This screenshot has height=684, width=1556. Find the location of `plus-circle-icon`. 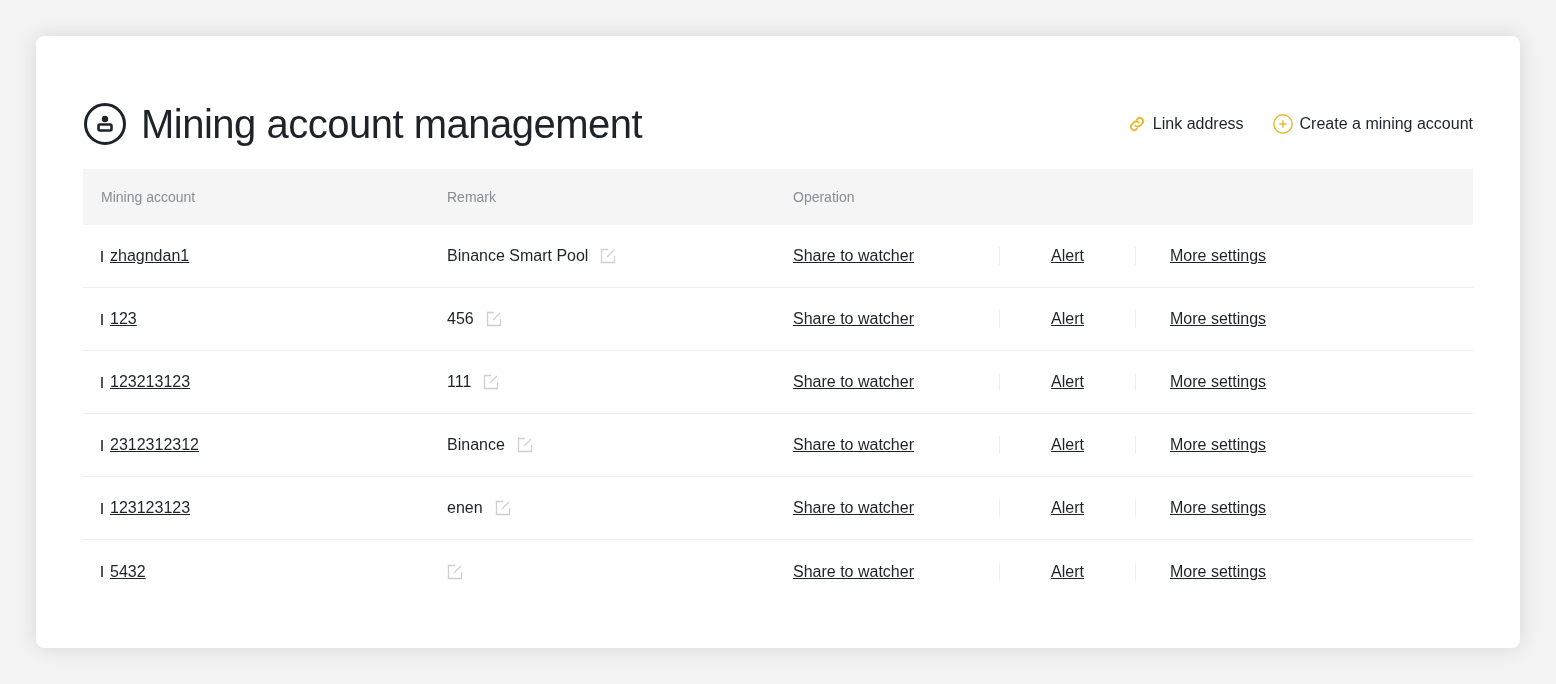

plus-circle-icon is located at coordinates (1282, 124).